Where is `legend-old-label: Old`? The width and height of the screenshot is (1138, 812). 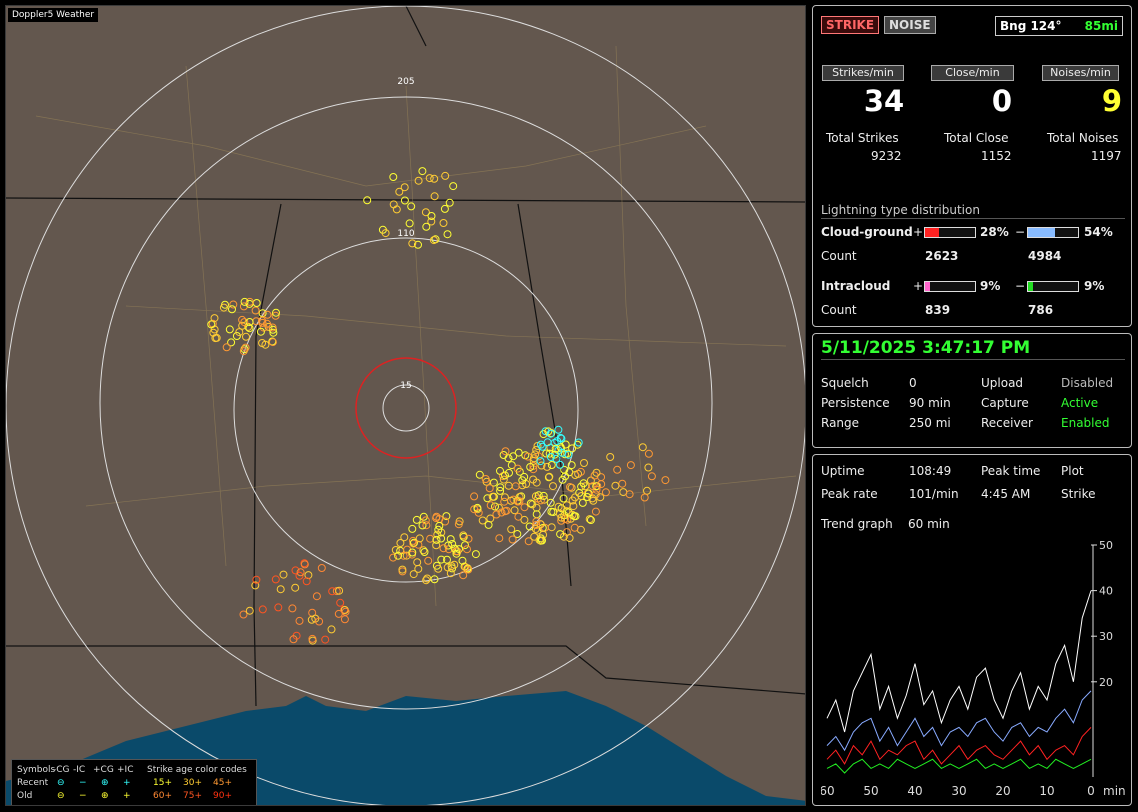
legend-old-label: Old is located at coordinates (25, 795).